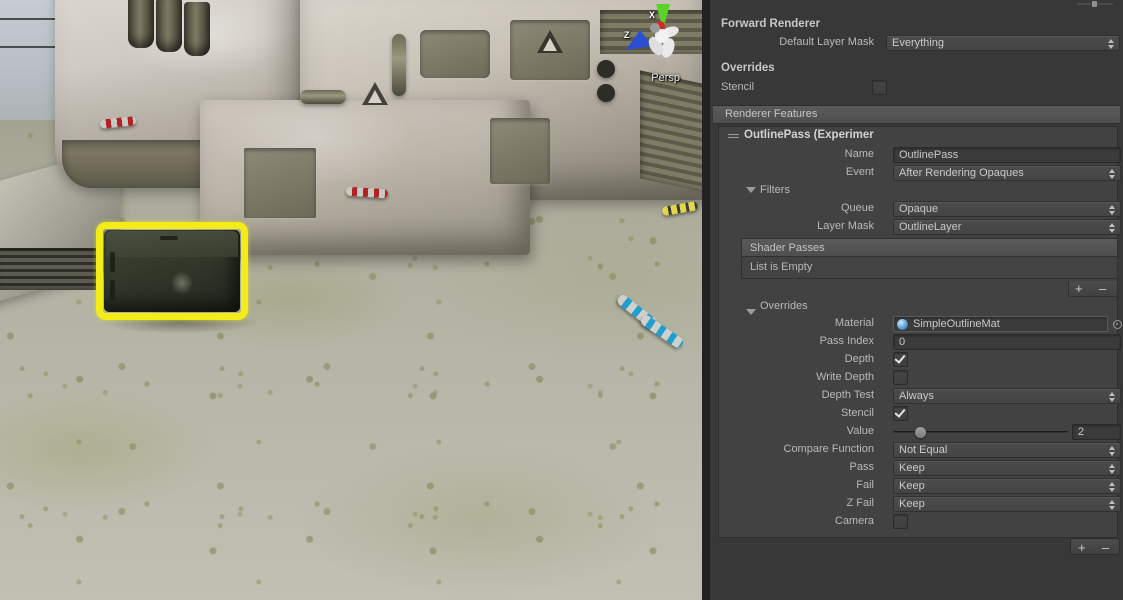  I want to click on compare-function-dropdown: Not Equal, so click(1007, 450).